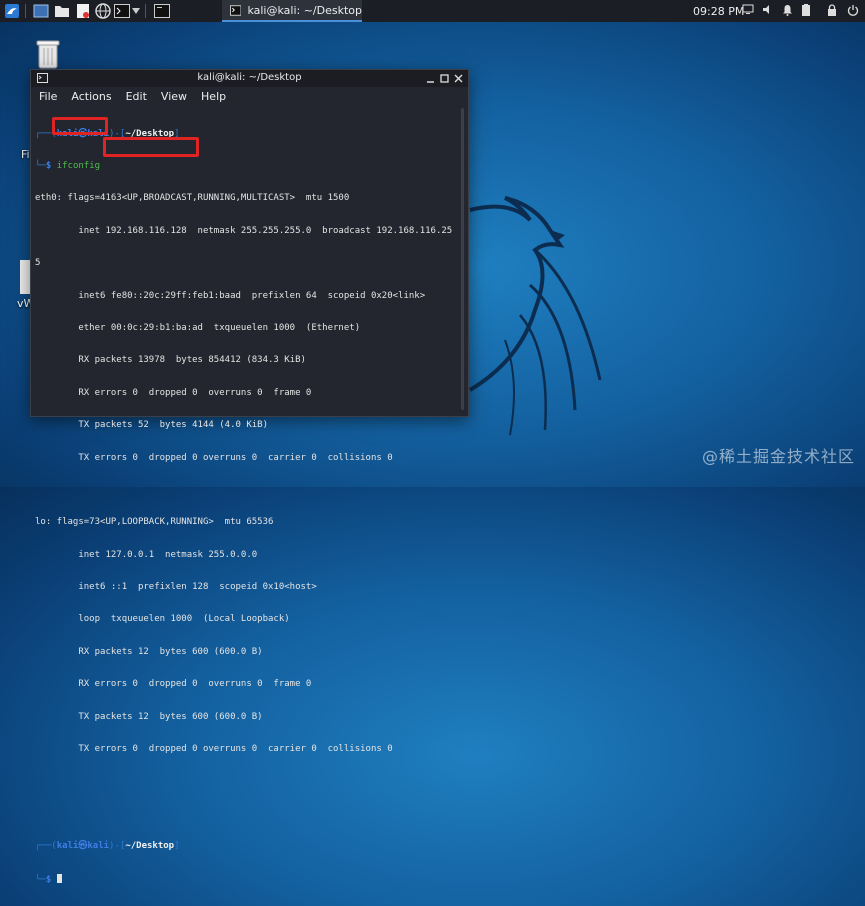 This screenshot has width=865, height=906. I want to click on output-line: TX packets 52 bytes 4144 (4.0 KiB), so click(151, 425).